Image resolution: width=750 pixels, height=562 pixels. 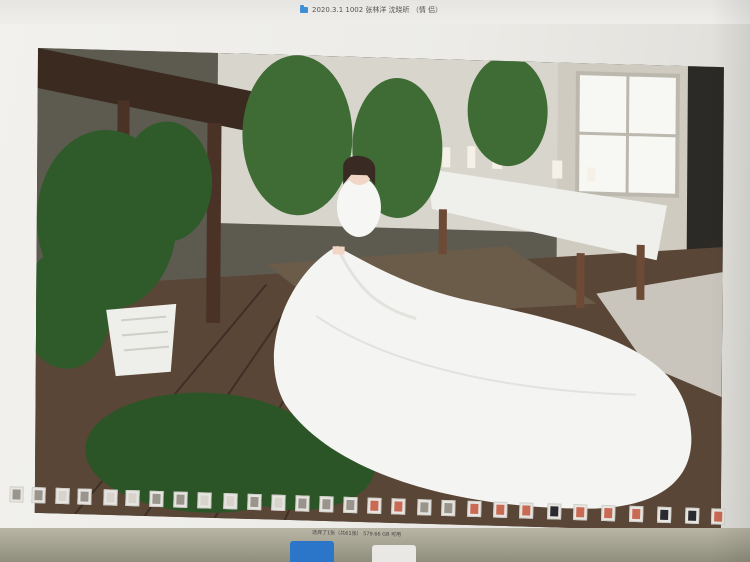 I want to click on window-titlebar: 2020.3.1 1002 张林洋 沈晓昕 （情 侣）, so click(x=375, y=12).